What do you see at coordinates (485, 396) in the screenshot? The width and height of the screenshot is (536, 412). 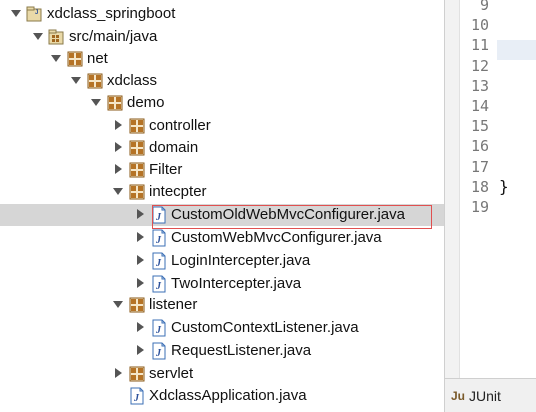 I see `junit-tab-label: JUnit` at bounding box center [485, 396].